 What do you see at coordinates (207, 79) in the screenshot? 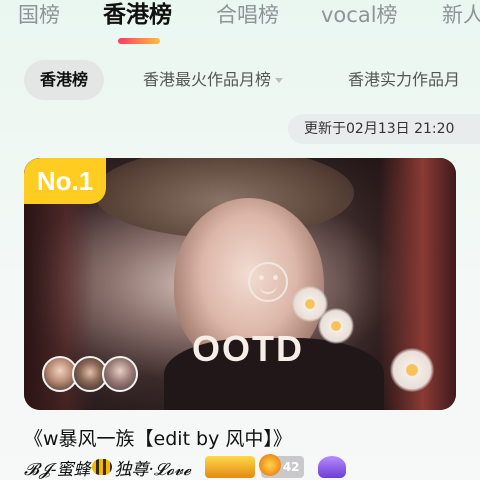
I see `subtab-hottest-monthly-label: 香港最火作品月榜` at bounding box center [207, 79].